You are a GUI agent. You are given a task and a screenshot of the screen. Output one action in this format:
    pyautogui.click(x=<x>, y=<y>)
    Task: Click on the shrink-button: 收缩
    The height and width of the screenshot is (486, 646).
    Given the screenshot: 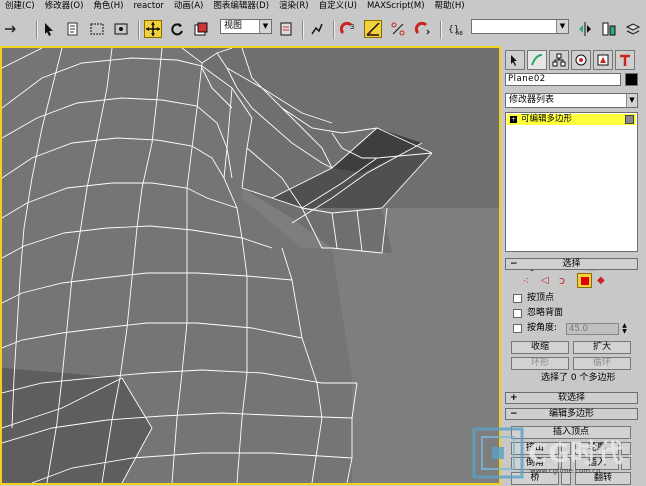 What is the action you would take?
    pyautogui.click(x=540, y=347)
    